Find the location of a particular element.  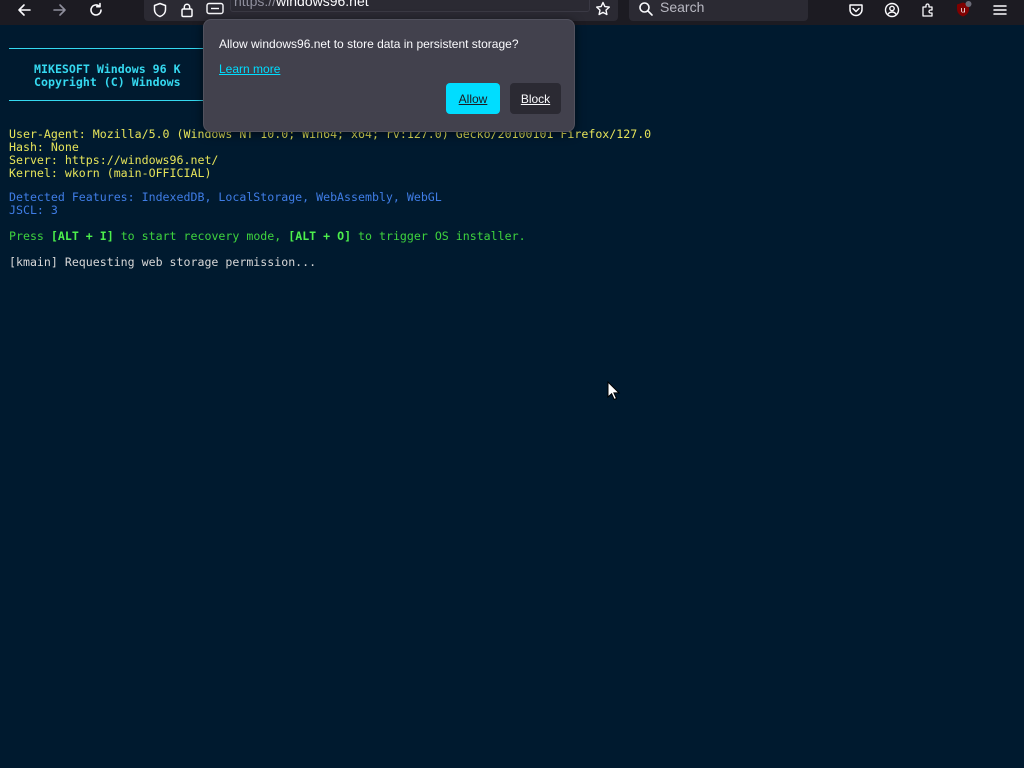

url-bar: https://windows96.net is located at coordinates (381, 10).